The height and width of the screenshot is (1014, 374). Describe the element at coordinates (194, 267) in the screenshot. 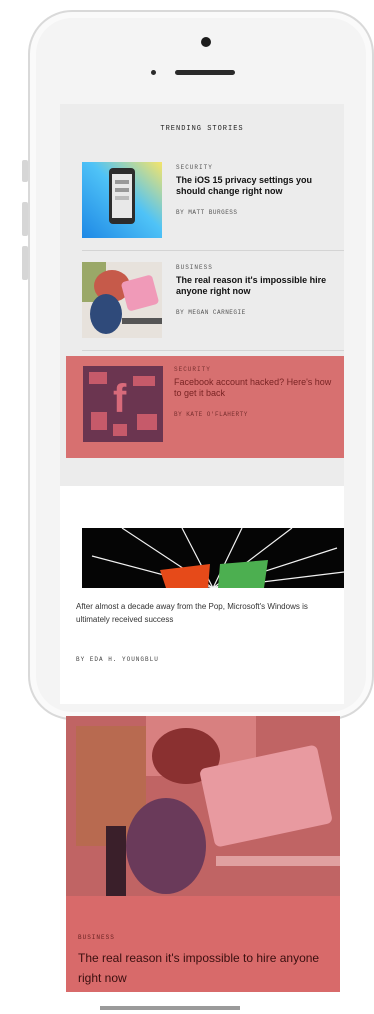

I see `story-category: BUSINESS` at that location.